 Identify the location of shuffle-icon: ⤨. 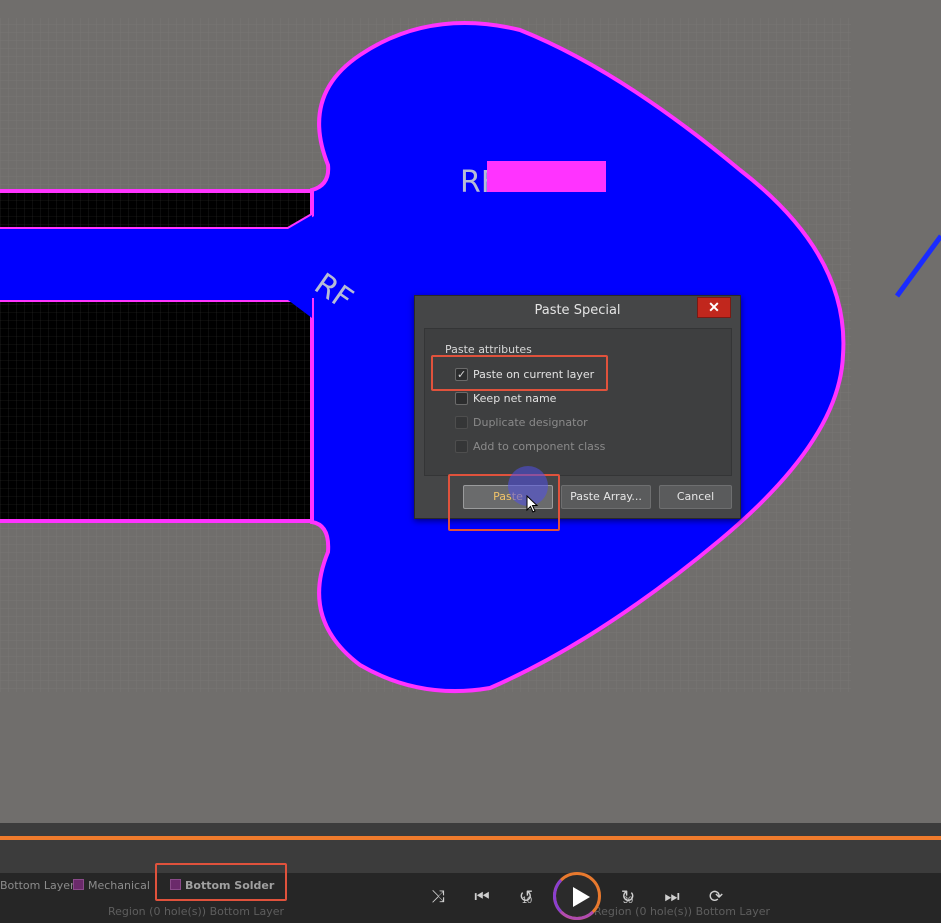
(438, 897).